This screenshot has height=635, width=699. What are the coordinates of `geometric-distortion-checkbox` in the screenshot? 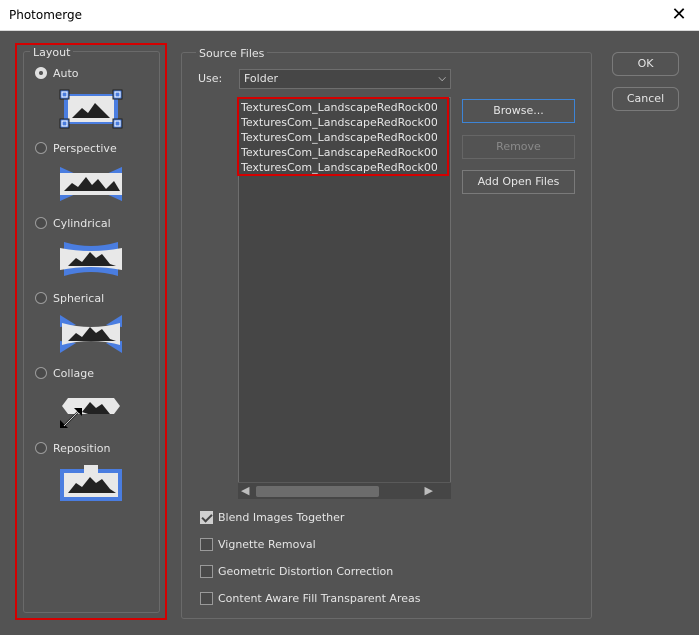 It's located at (206, 571).